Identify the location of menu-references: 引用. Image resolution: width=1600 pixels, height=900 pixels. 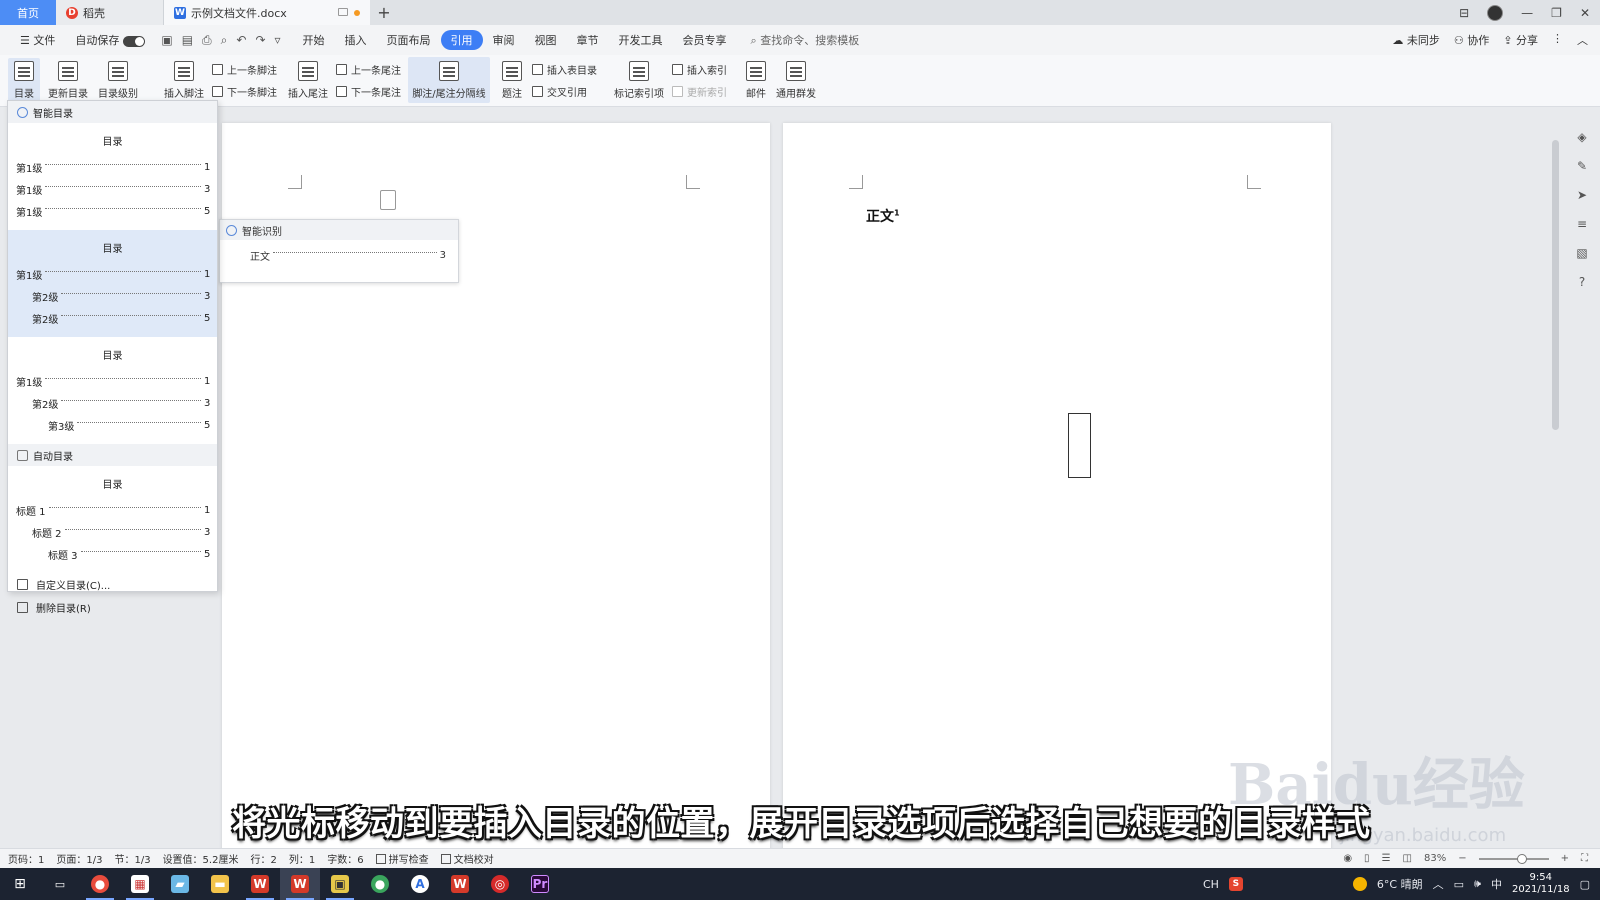
(461, 40).